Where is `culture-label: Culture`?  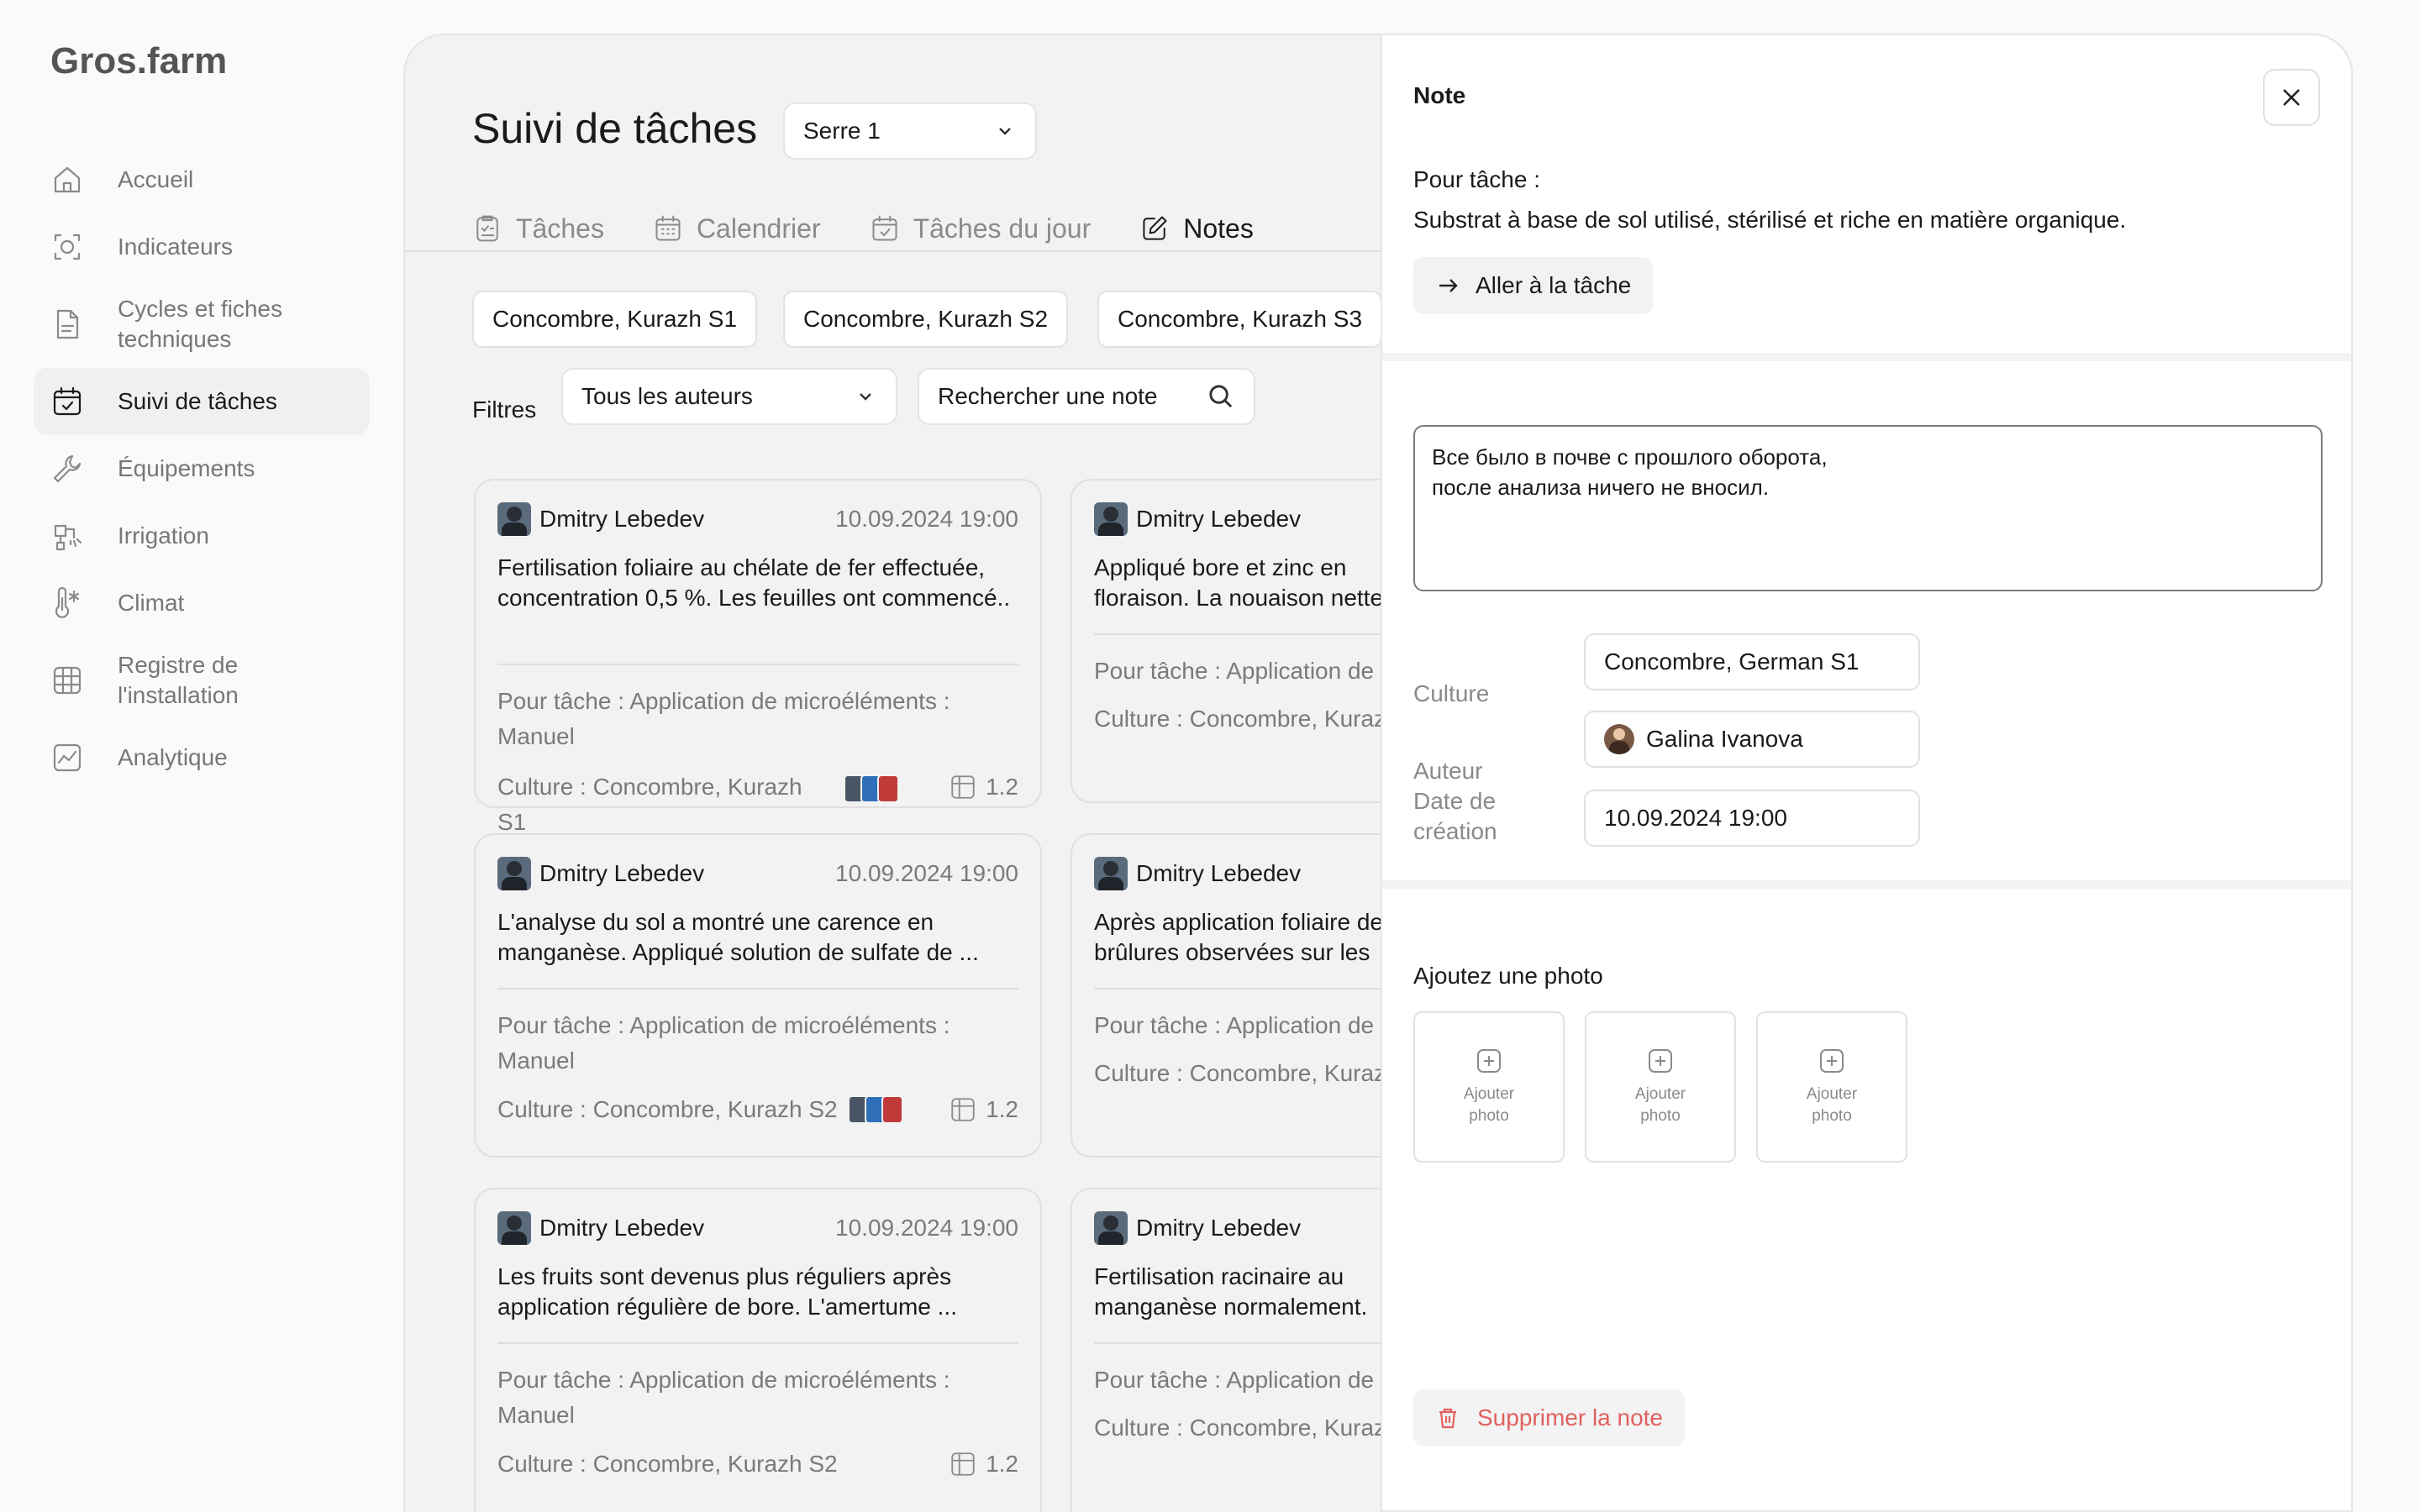
culture-label: Culture is located at coordinates (1451, 693).